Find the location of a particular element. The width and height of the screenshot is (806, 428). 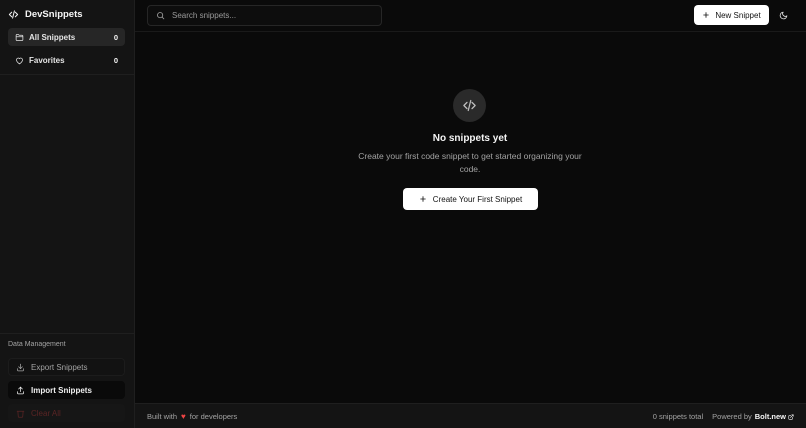

external-link-icon is located at coordinates (791, 416).